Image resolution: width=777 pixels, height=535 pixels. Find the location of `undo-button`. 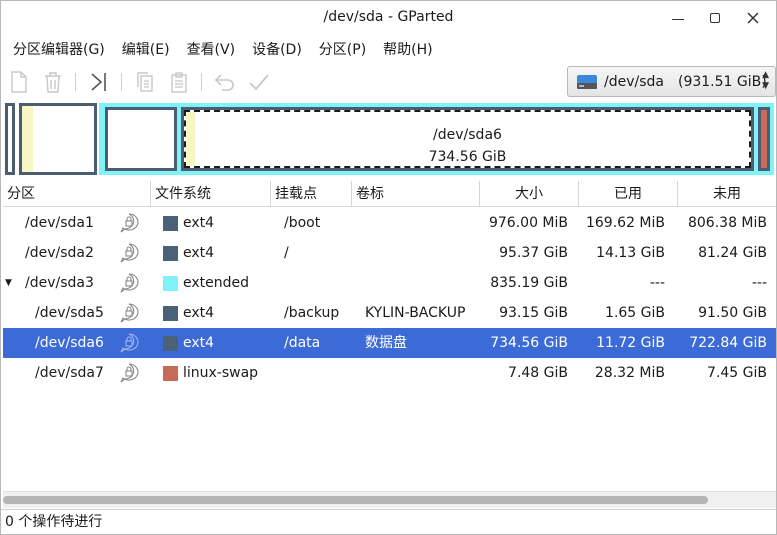

undo-button is located at coordinates (225, 82).